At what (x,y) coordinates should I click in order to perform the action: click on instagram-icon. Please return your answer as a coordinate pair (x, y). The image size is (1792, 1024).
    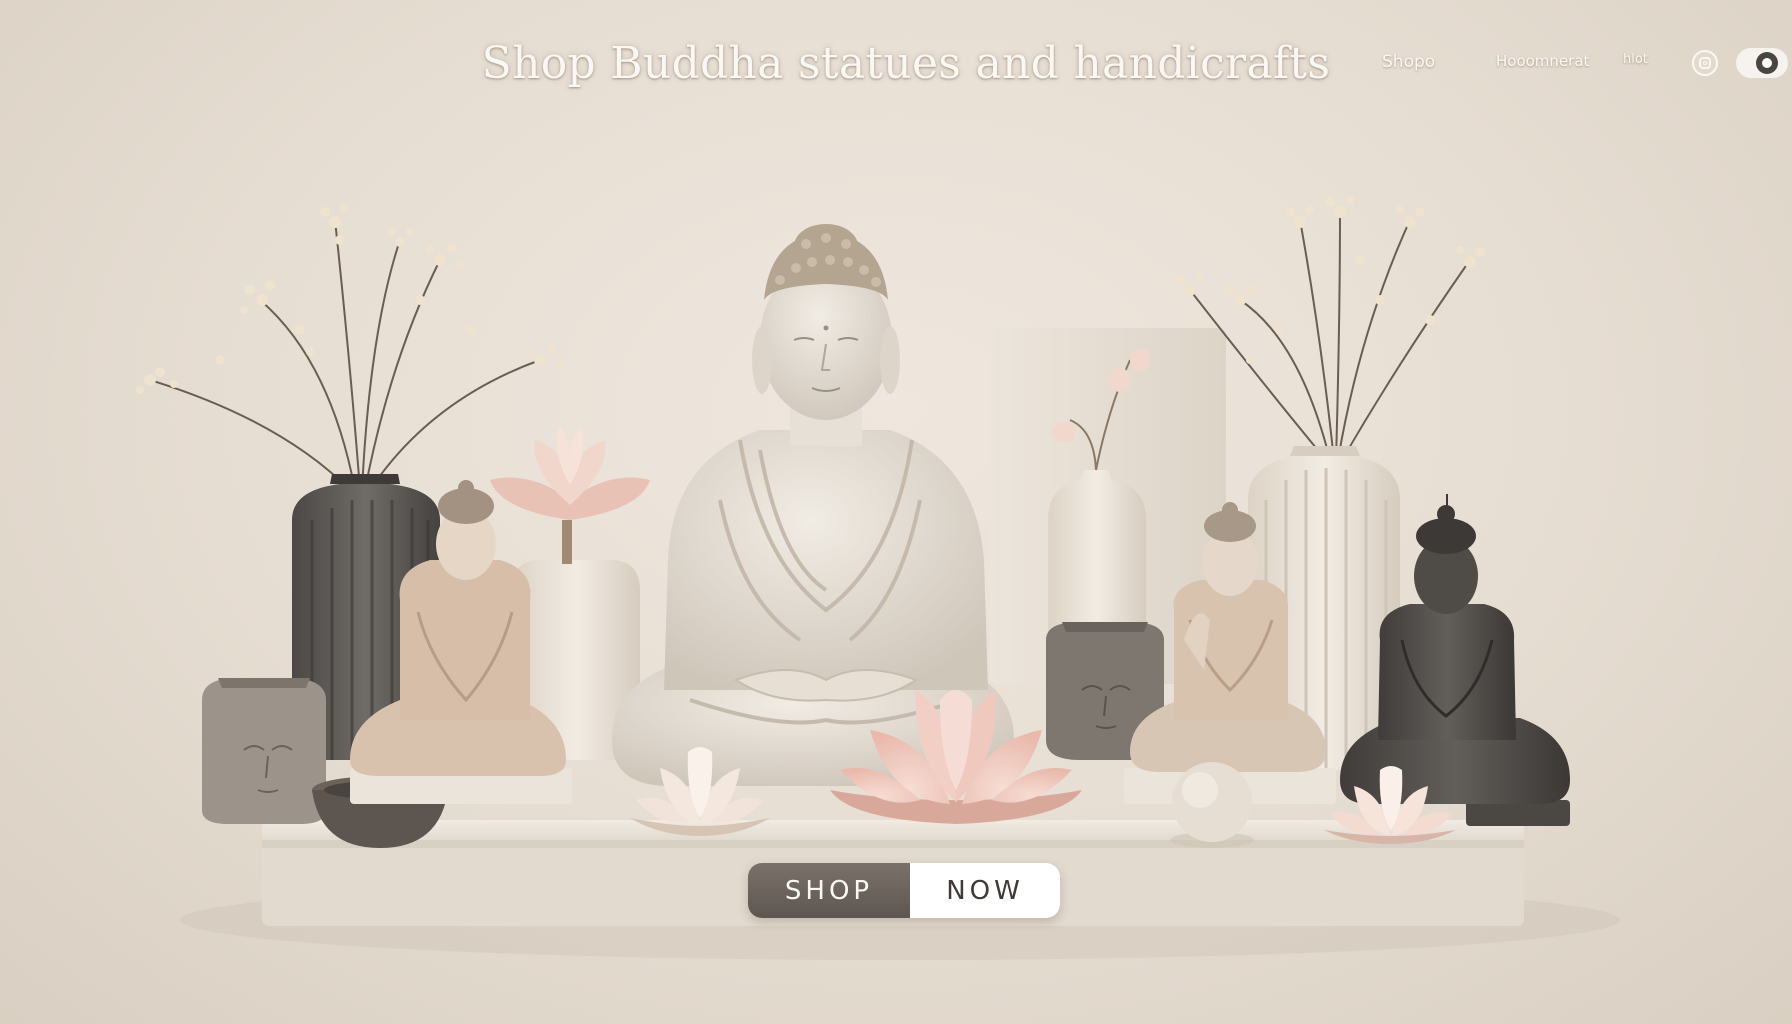
    Looking at the image, I should click on (1705, 63).